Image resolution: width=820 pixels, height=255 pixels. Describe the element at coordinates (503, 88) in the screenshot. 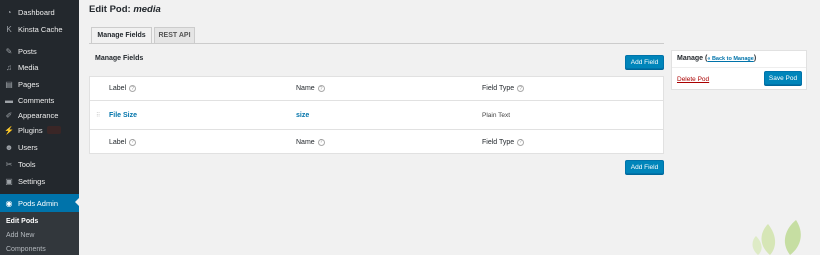

I see `column-field-type: Field Type ?` at that location.